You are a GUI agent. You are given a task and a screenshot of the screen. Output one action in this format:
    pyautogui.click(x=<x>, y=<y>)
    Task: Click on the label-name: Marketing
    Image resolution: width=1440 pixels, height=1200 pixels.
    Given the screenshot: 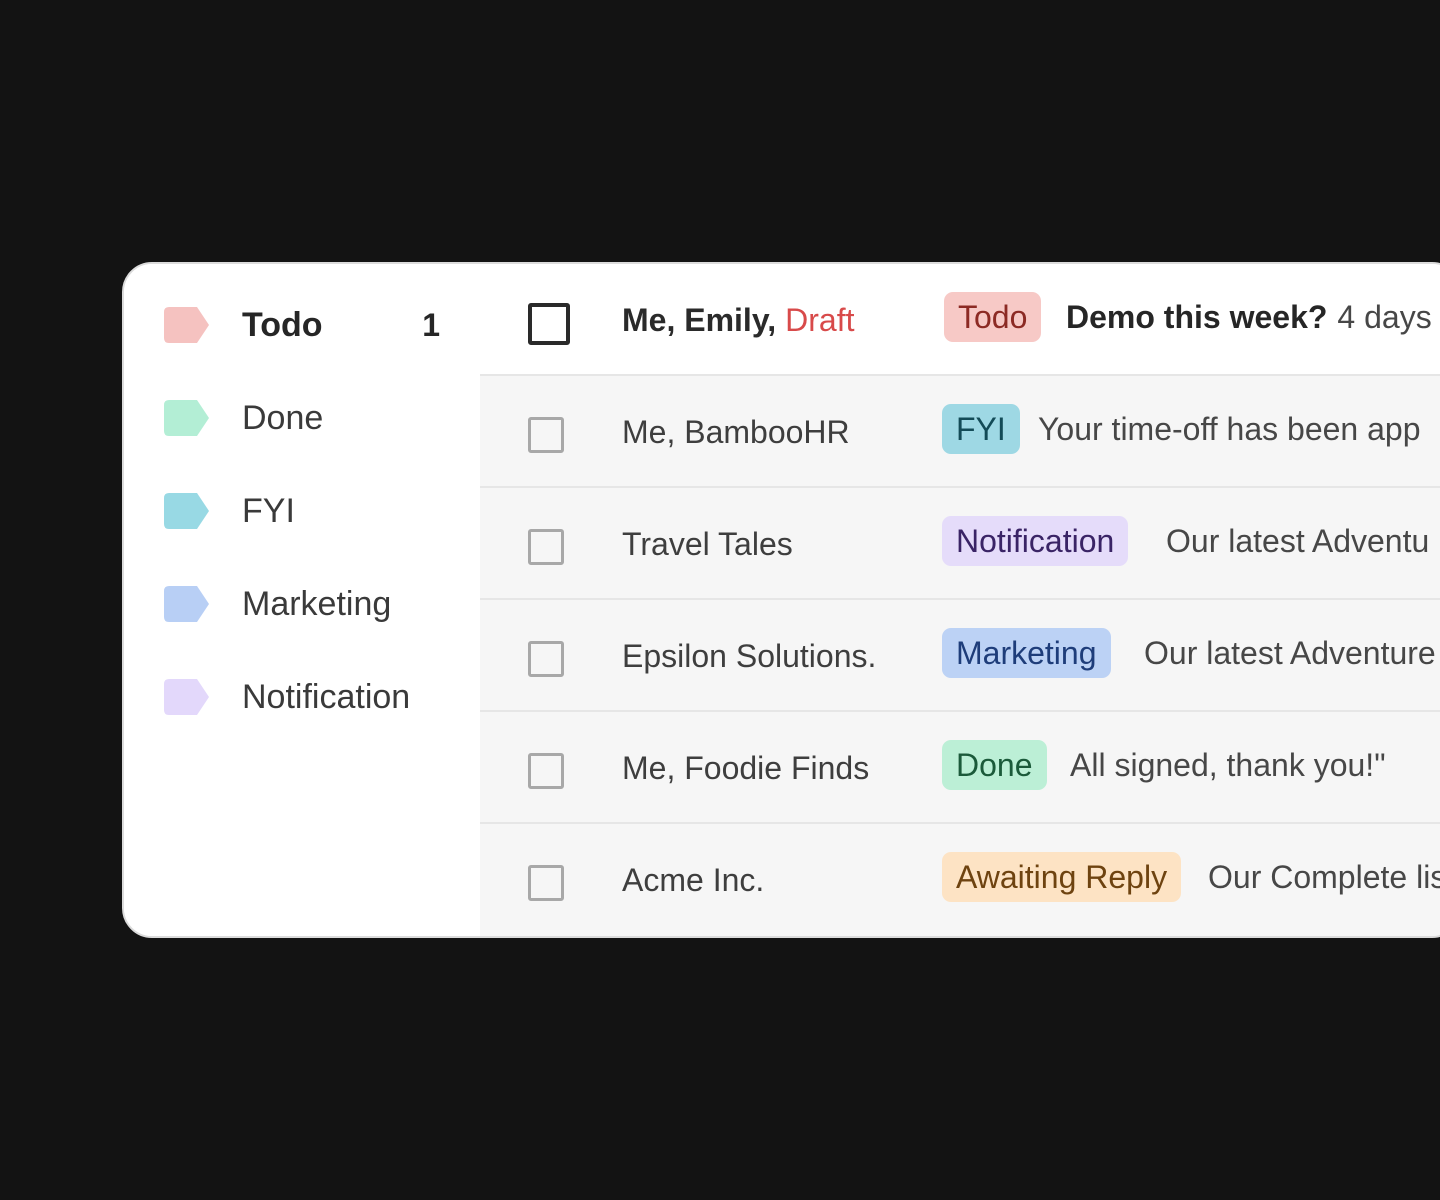 What is the action you would take?
    pyautogui.click(x=317, y=603)
    